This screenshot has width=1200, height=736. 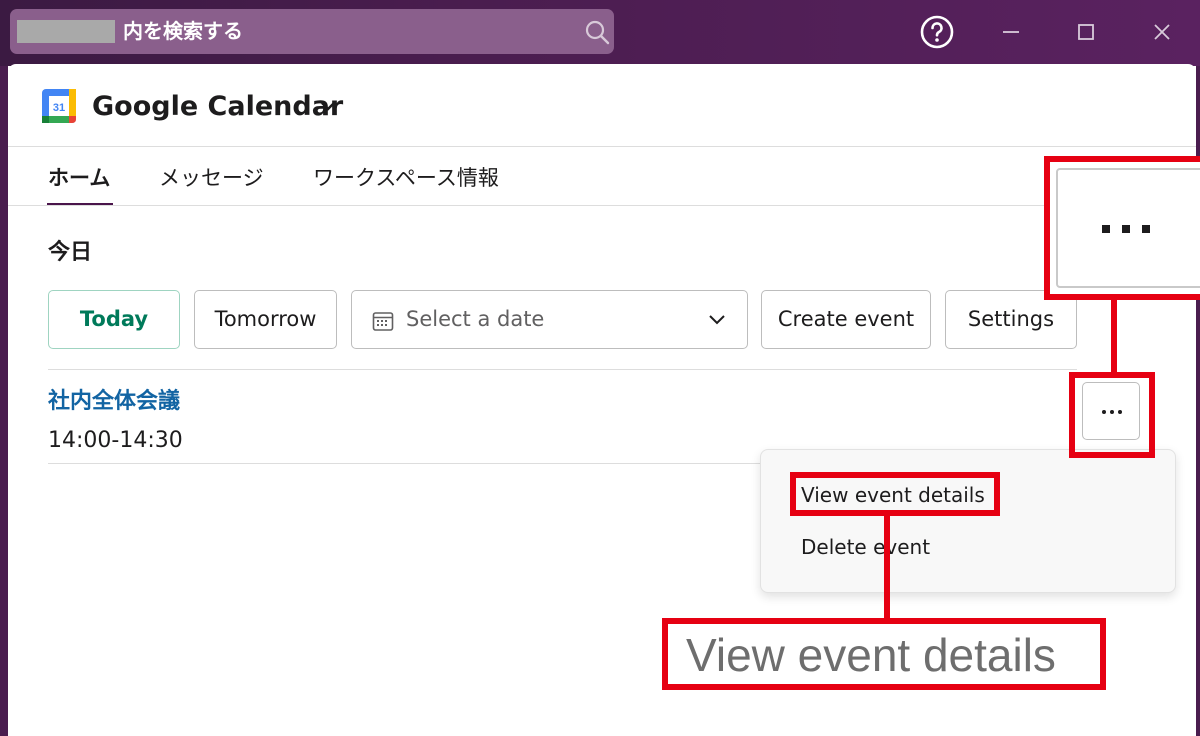 I want to click on event-title-link: 社内全体会議, so click(x=114, y=402).